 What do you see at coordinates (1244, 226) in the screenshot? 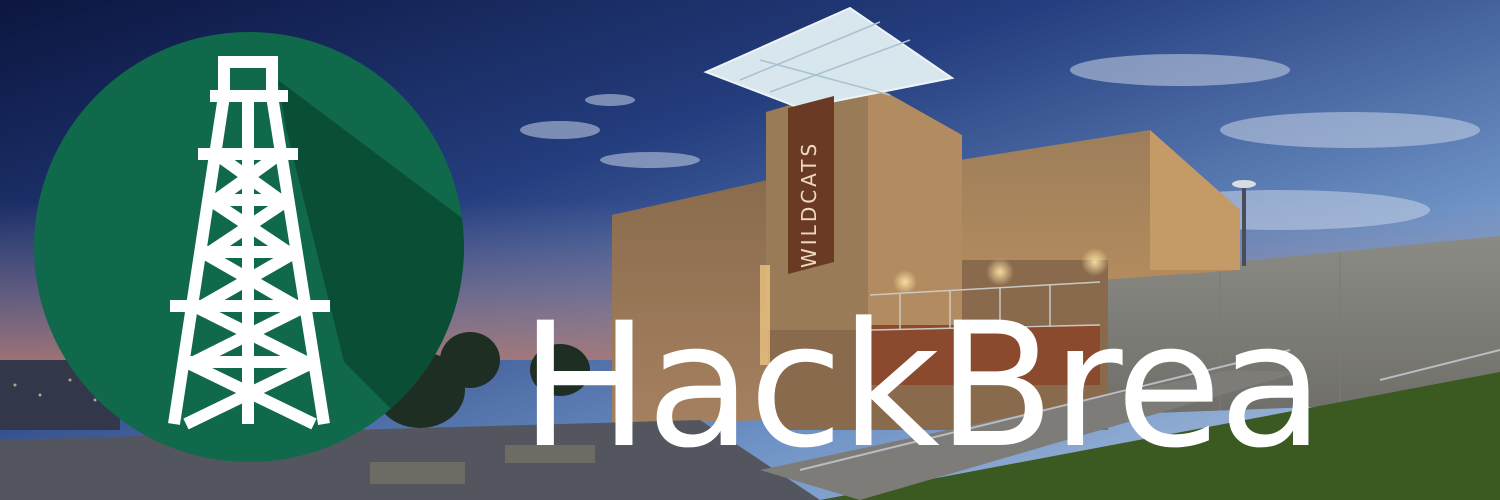
I see `light-pole` at bounding box center [1244, 226].